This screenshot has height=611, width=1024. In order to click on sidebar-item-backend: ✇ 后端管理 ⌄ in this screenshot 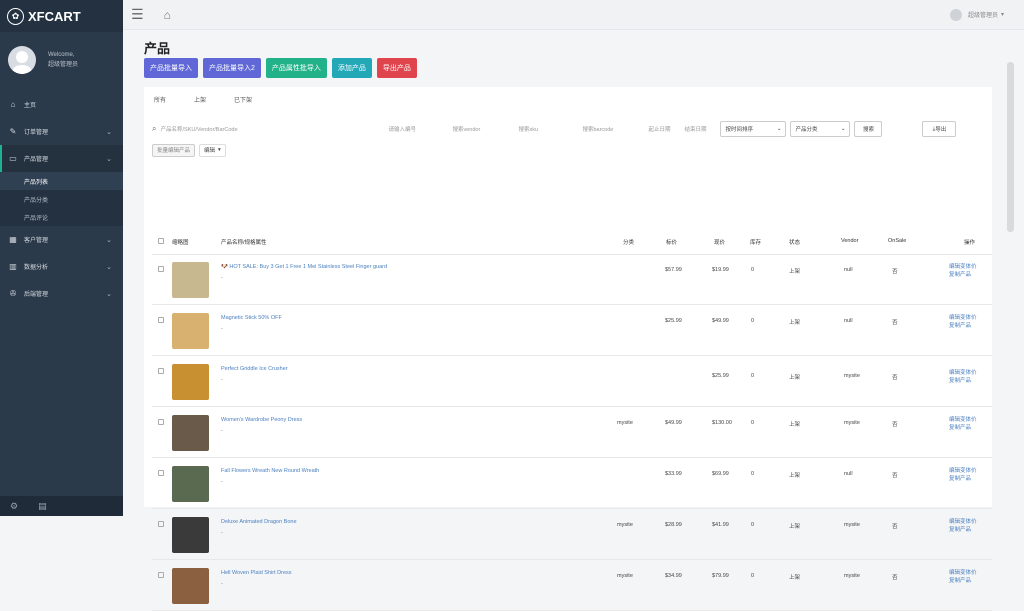, I will do `click(61, 293)`.